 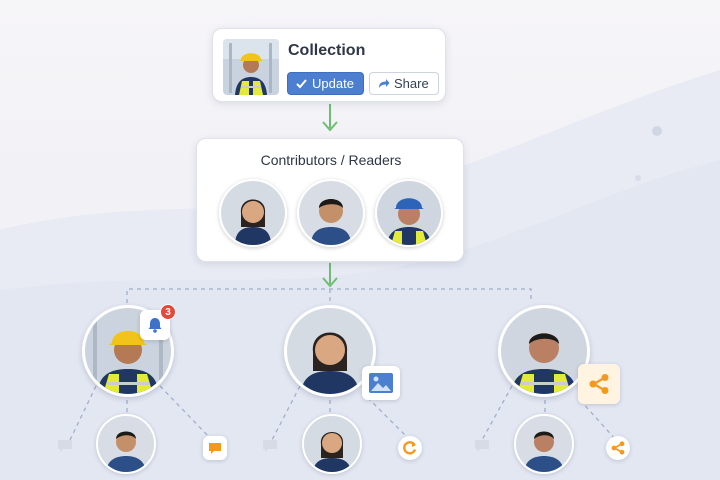 What do you see at coordinates (126, 444) in the screenshot?
I see `branch1-child-avatar` at bounding box center [126, 444].